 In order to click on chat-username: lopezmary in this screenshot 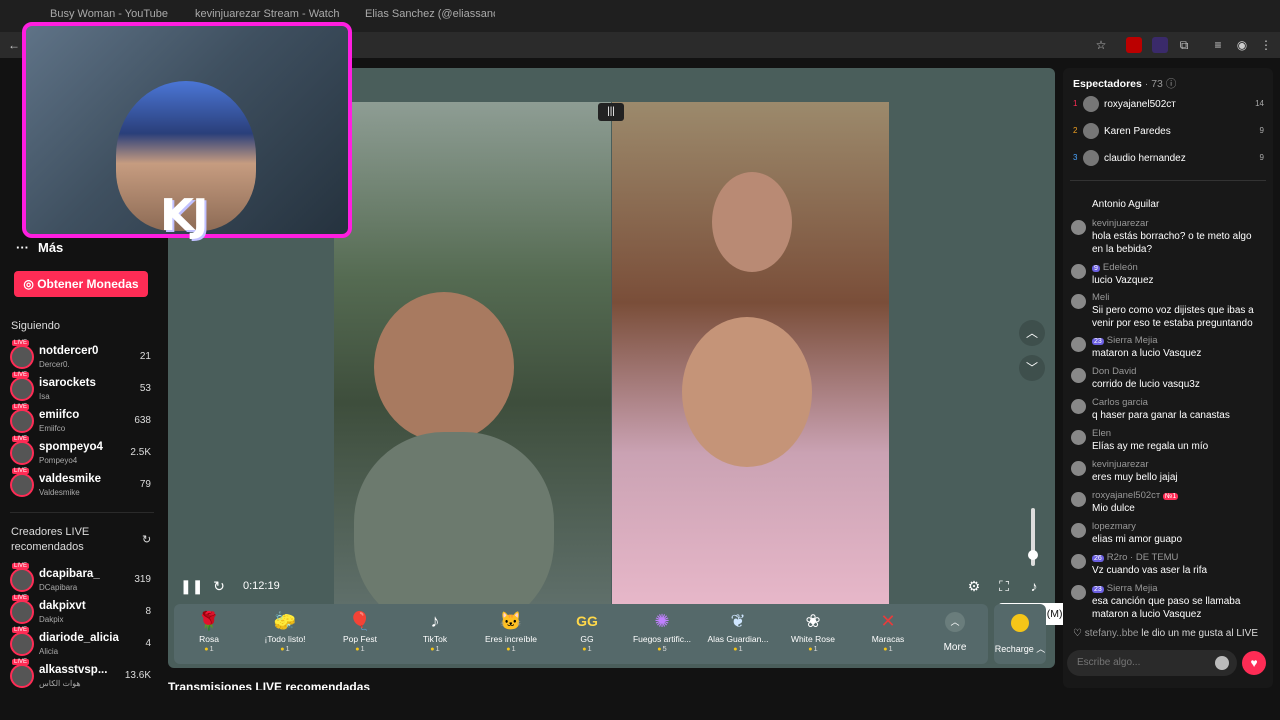, I will do `click(1114, 526)`.